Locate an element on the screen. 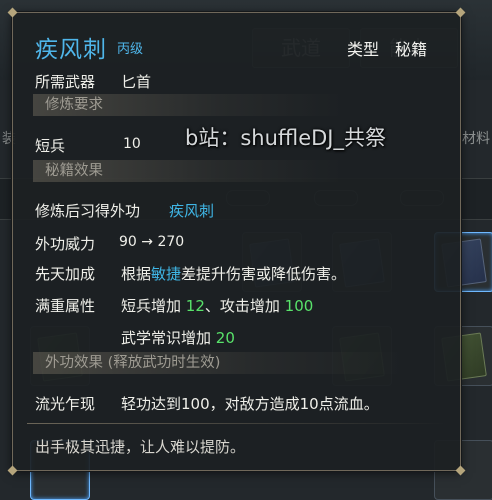  innate-text: 根据敏捷差提升伤害或降低伤害。 is located at coordinates (233, 273).